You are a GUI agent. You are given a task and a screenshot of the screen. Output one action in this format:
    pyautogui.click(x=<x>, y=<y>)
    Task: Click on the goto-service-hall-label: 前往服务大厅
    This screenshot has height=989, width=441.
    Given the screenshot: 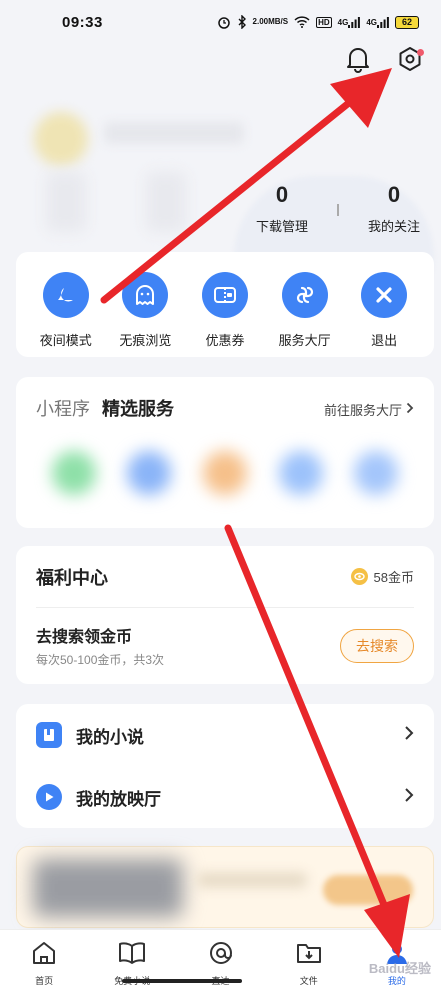 What is the action you would take?
    pyautogui.click(x=362, y=410)
    